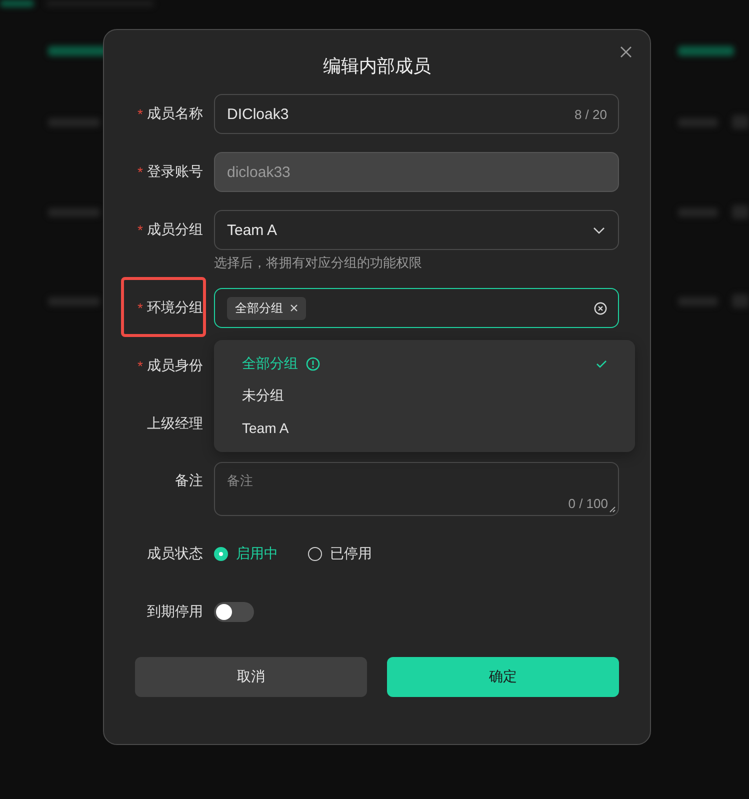 This screenshot has height=799, width=749. Describe the element at coordinates (340, 554) in the screenshot. I see `radio-option: 已停用` at that location.